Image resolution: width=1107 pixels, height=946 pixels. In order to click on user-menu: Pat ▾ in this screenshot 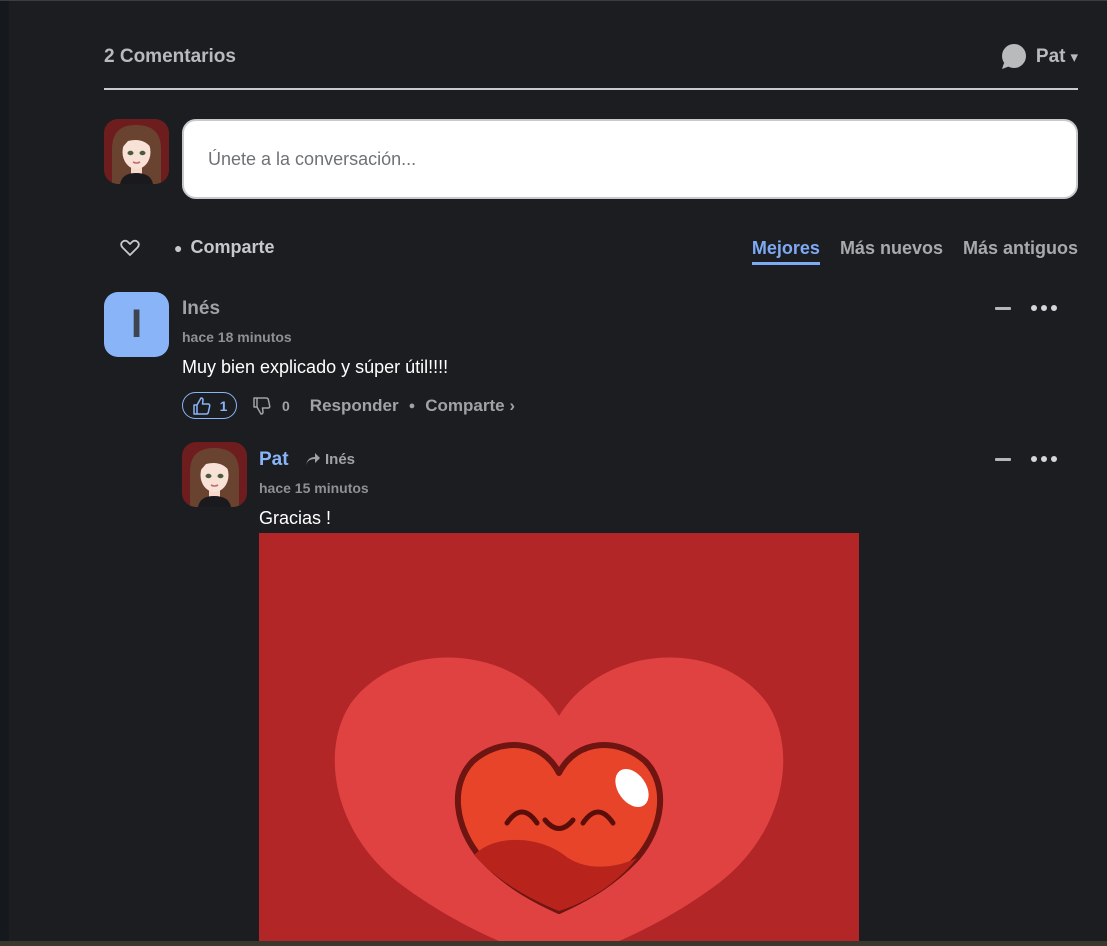, I will do `click(1039, 57)`.